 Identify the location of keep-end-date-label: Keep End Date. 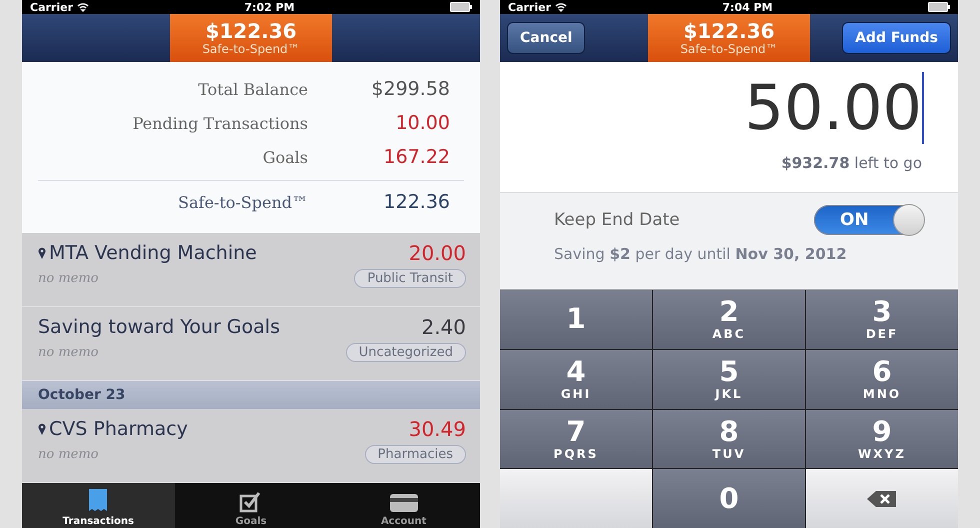
(617, 220).